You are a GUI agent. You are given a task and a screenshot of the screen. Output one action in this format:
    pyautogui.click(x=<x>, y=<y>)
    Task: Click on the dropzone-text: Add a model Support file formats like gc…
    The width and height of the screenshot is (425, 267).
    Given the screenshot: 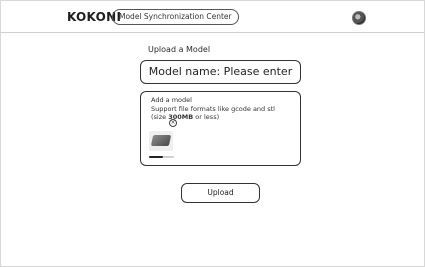 What is the action you would take?
    pyautogui.click(x=213, y=109)
    